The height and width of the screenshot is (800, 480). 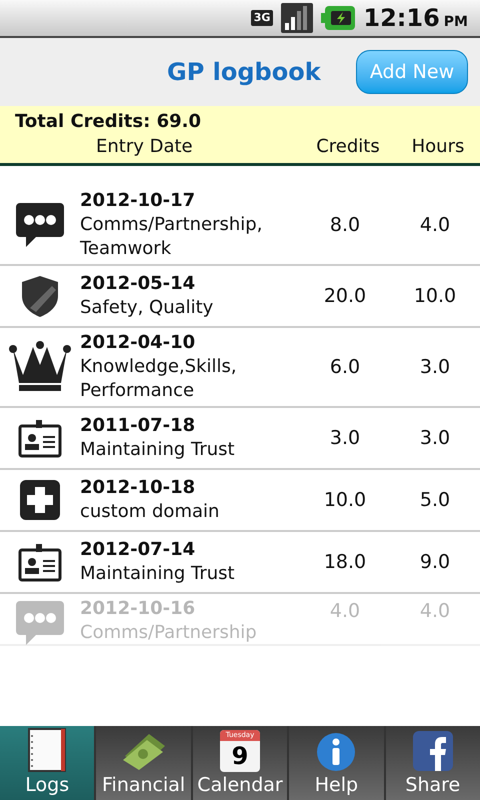 I want to click on log-entry-row: 2011-07-18 Maintaining Trust 3.0 3.0, so click(x=240, y=439).